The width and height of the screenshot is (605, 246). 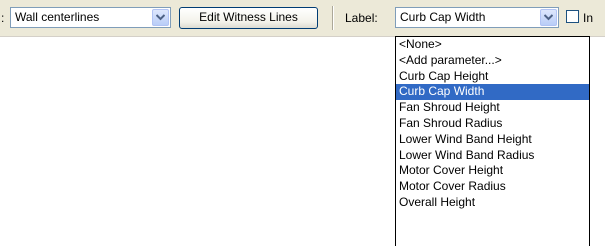 I want to click on location-line-combobox: Wall centerlines, so click(x=90, y=17).